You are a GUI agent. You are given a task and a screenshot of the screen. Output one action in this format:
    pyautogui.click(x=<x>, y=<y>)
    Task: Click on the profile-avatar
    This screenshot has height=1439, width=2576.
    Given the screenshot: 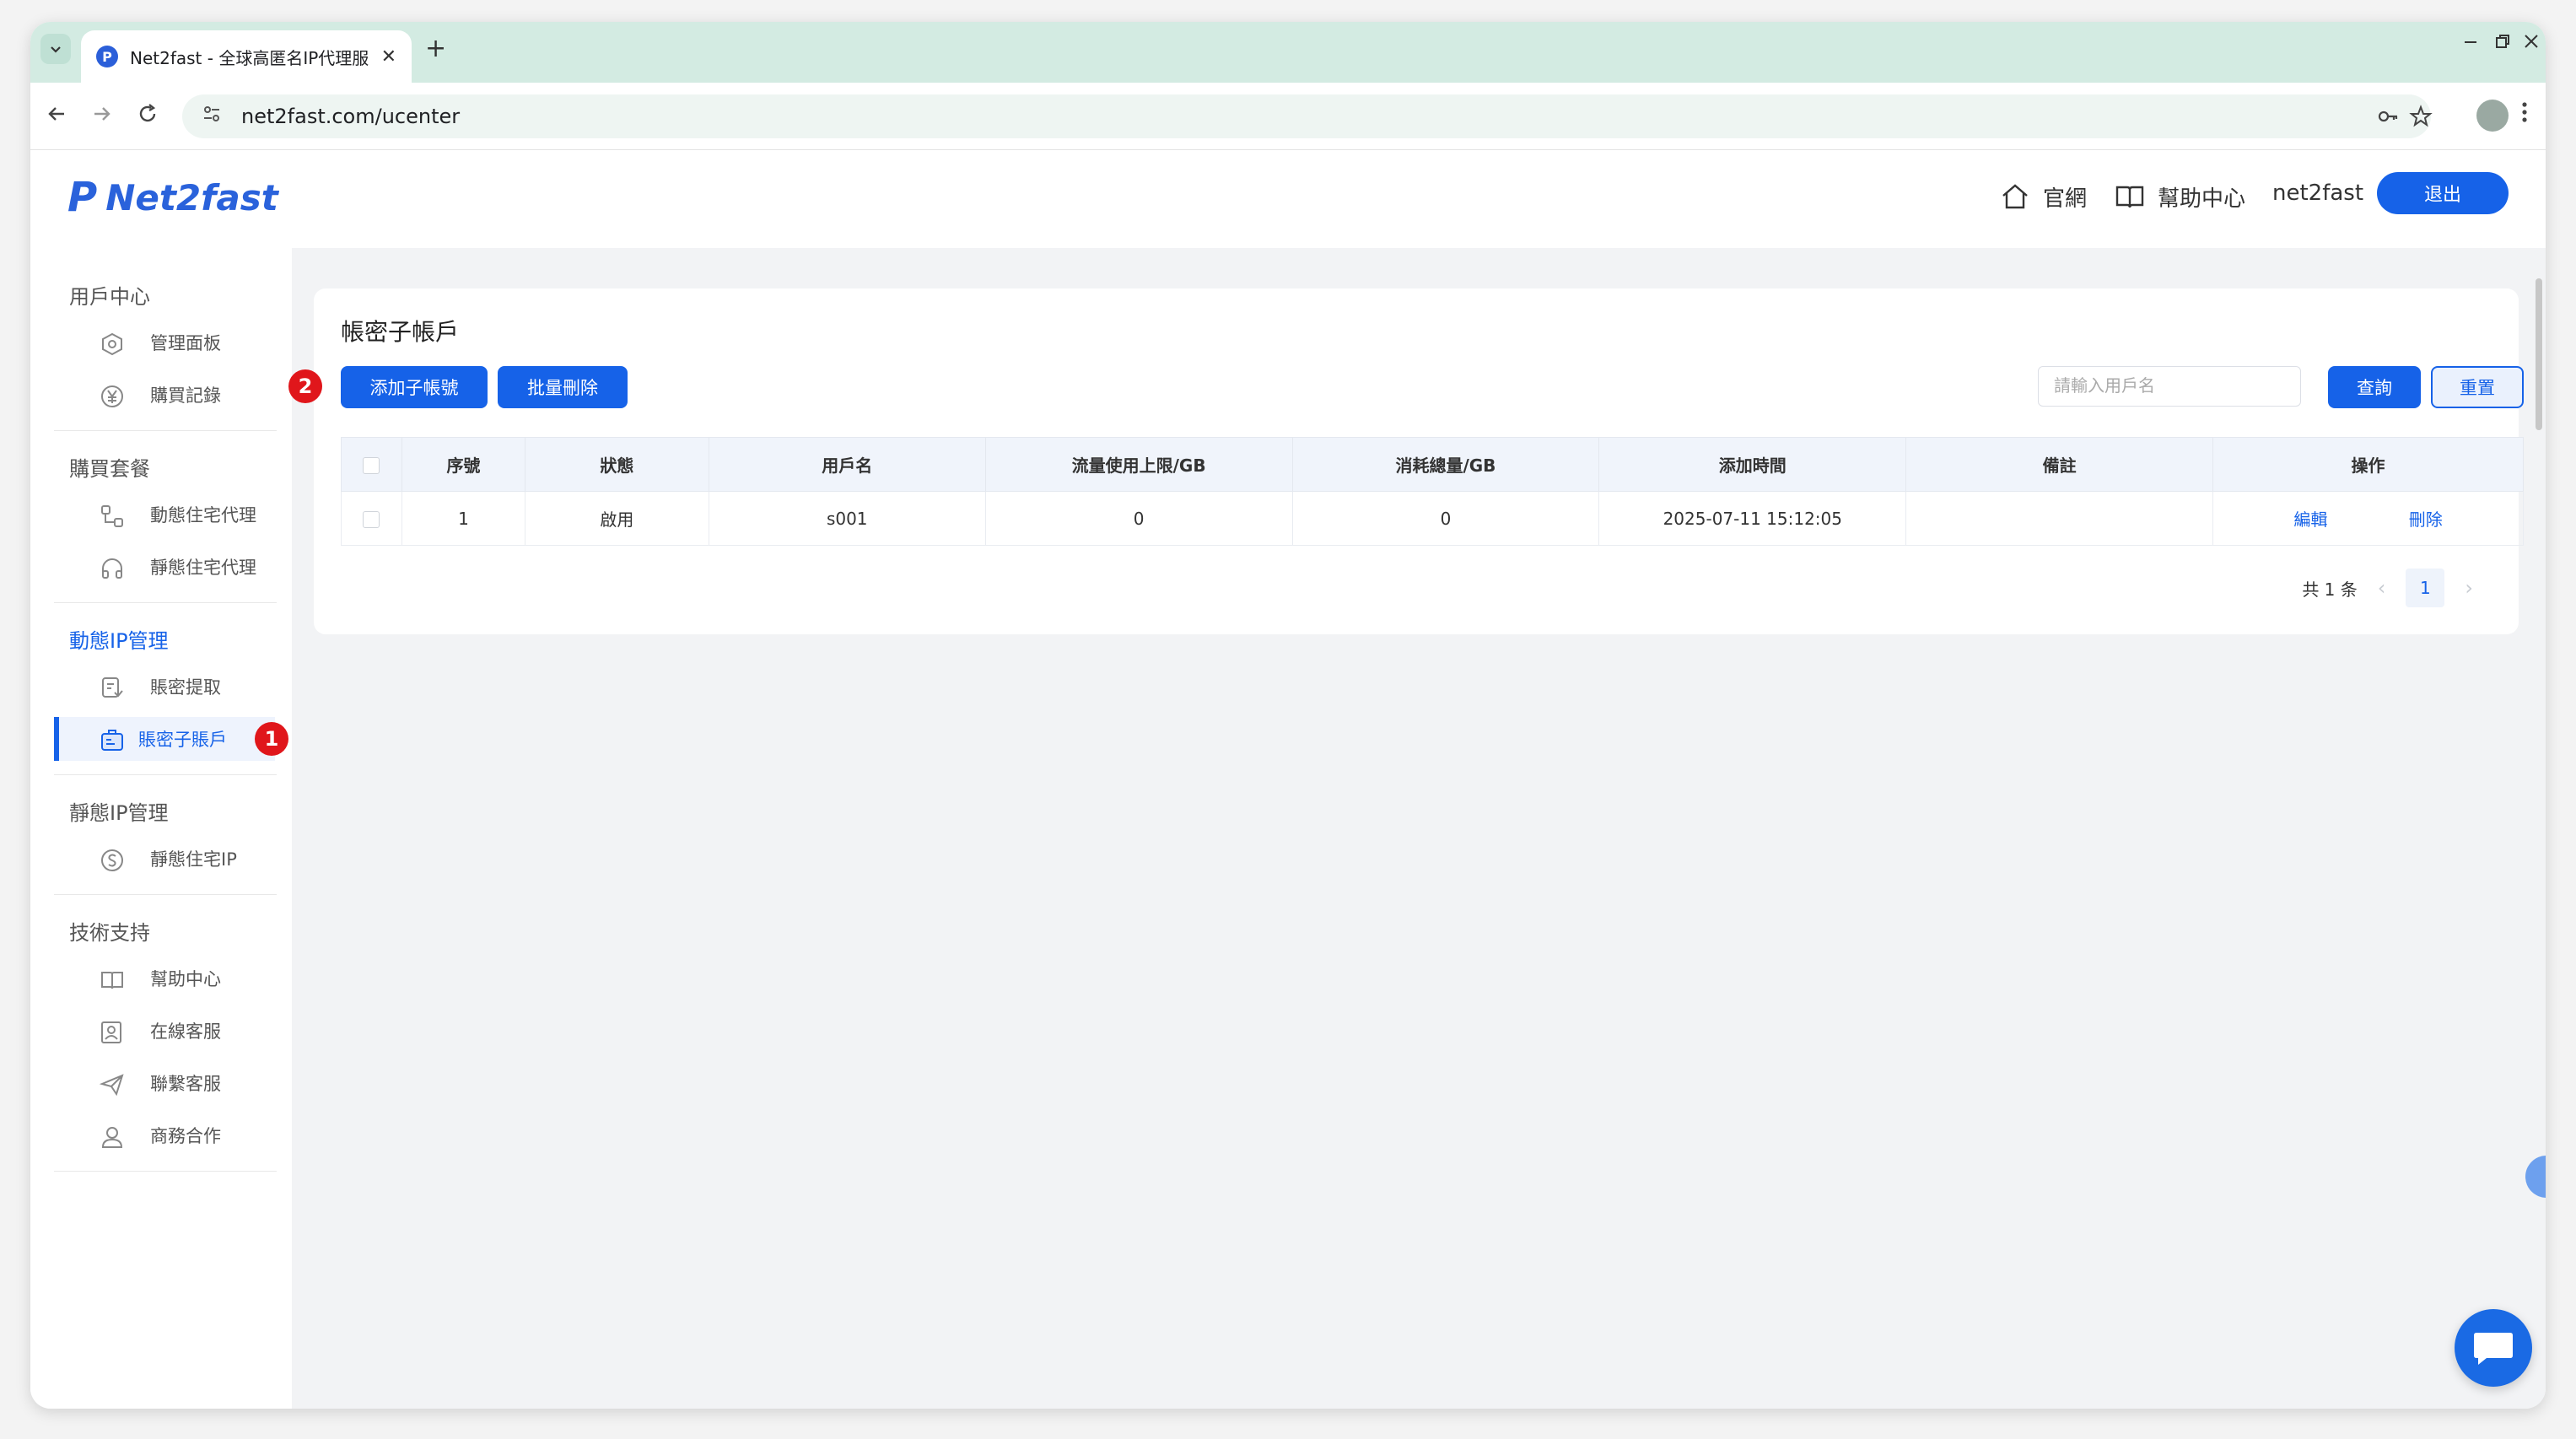 What is the action you would take?
    pyautogui.click(x=2492, y=116)
    